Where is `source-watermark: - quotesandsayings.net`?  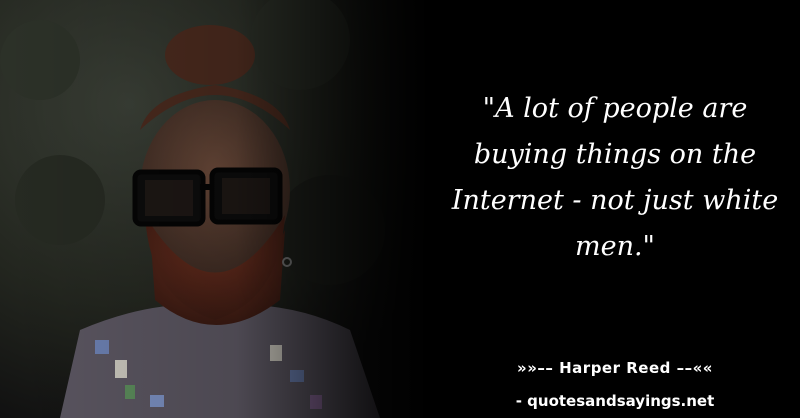 source-watermark: - quotesandsayings.net is located at coordinates (615, 401).